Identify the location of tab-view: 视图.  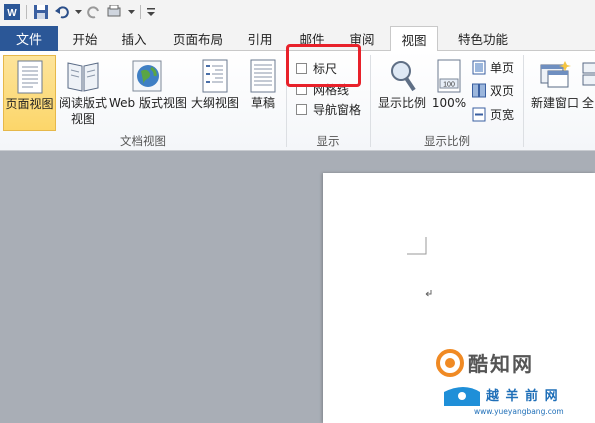
(414, 39).